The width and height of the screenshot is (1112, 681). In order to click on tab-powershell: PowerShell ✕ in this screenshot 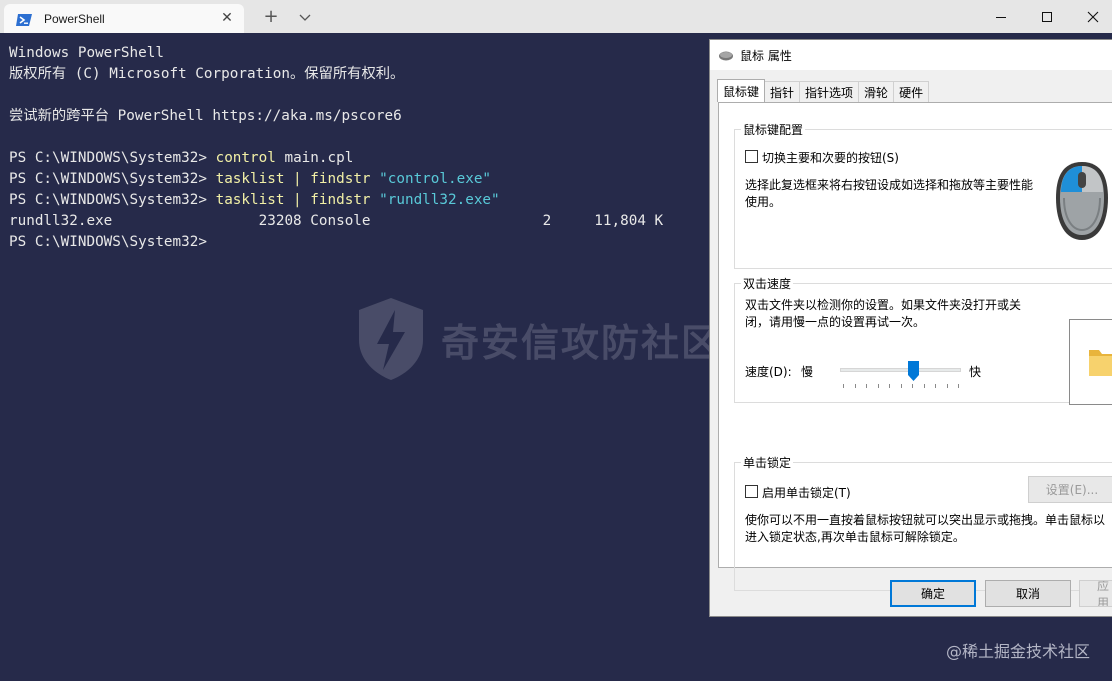, I will do `click(124, 18)`.